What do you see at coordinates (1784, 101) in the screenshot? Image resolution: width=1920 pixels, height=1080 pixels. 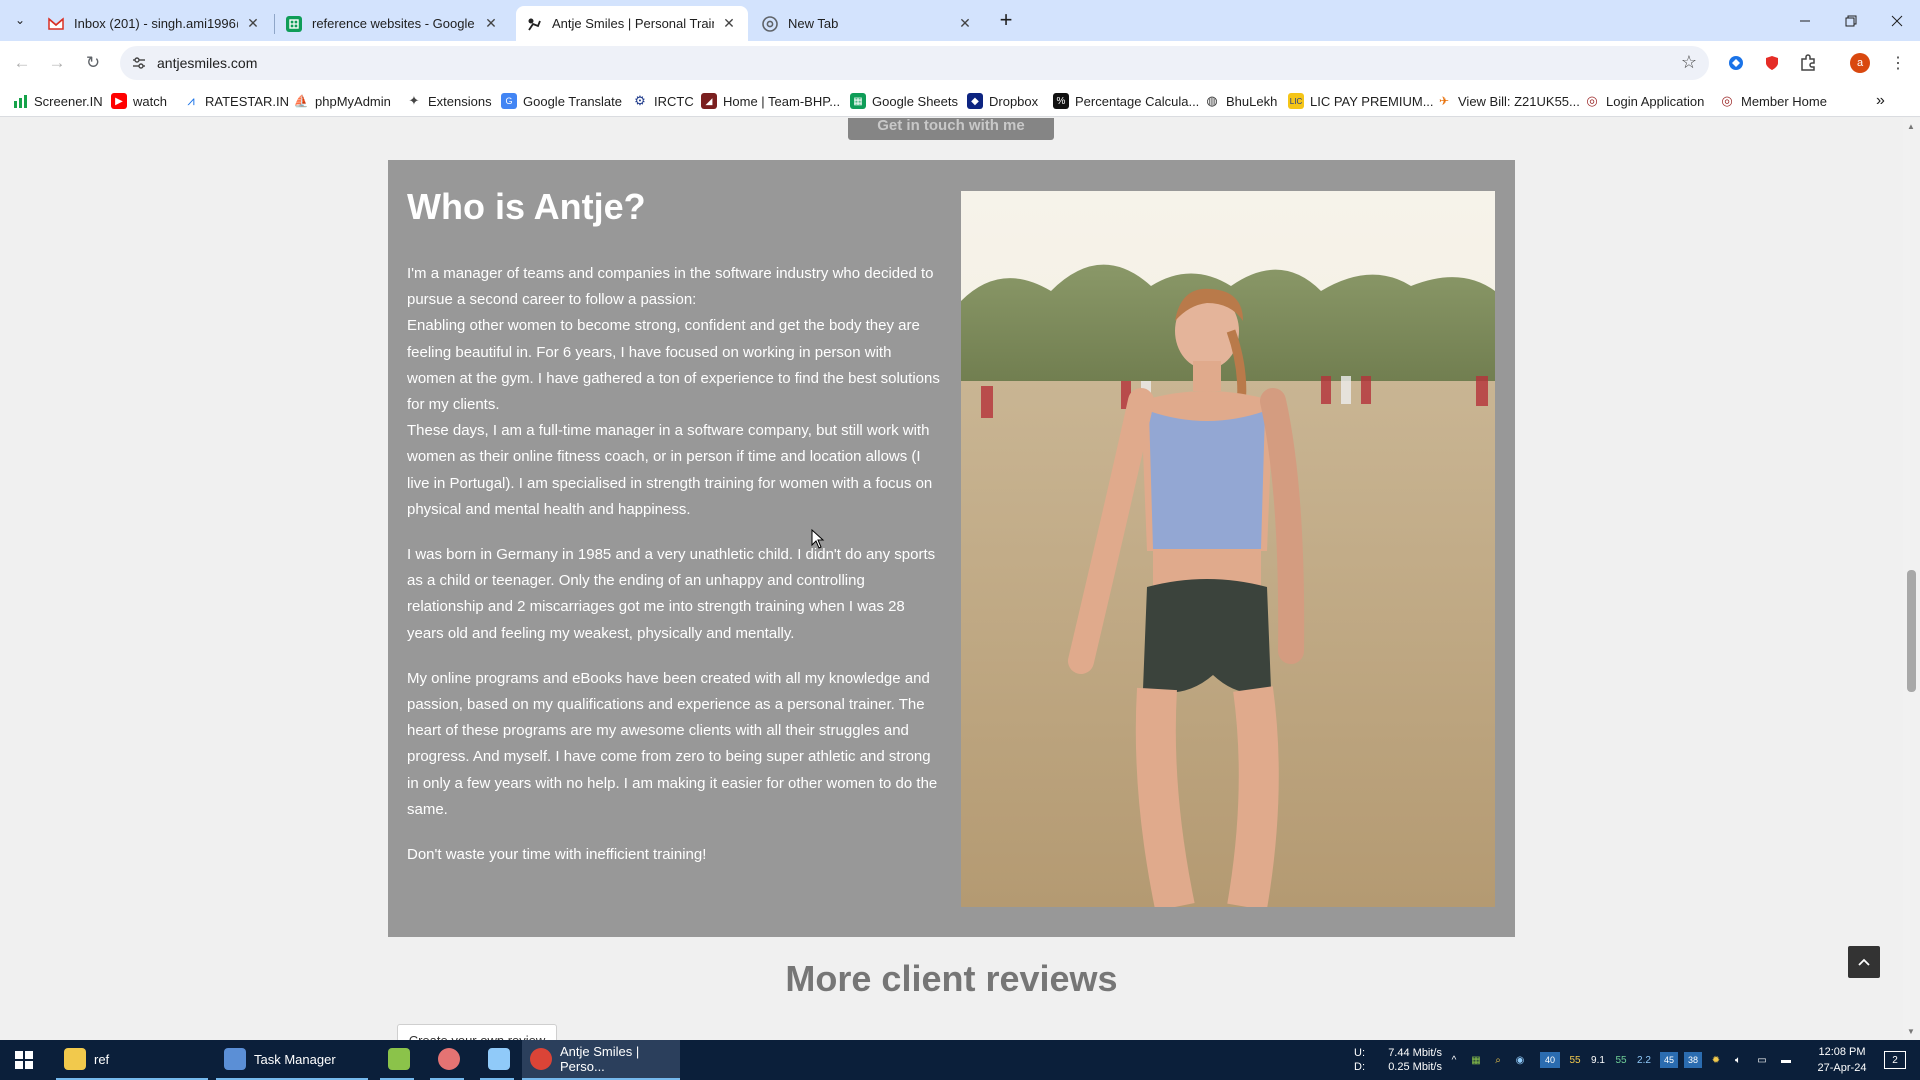 I see `bookmark-label: Member Home` at bounding box center [1784, 101].